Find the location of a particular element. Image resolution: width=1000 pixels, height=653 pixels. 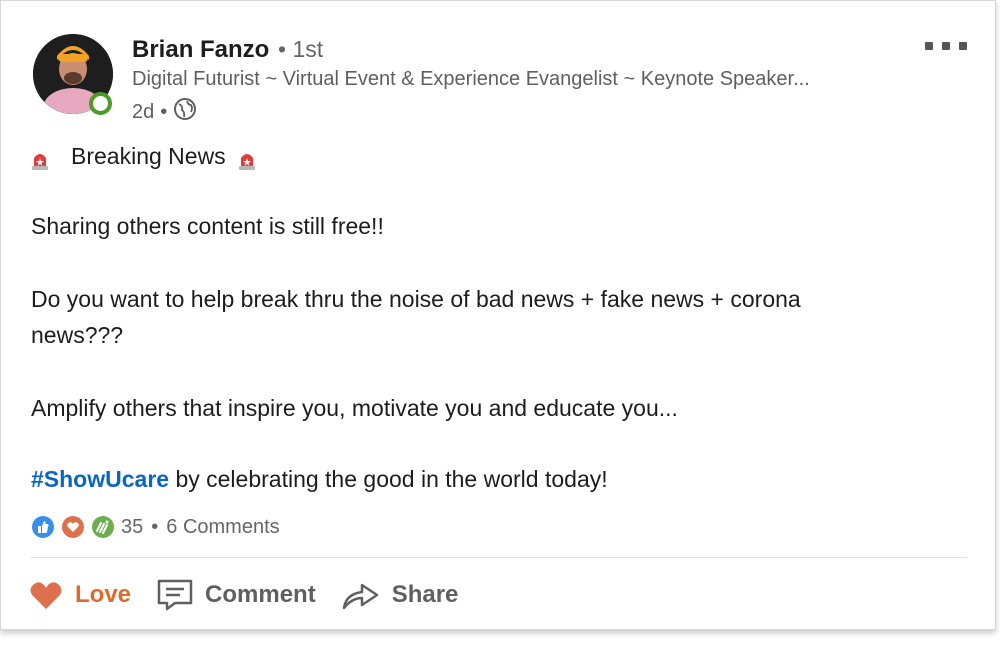

love-icon is located at coordinates (73, 527).